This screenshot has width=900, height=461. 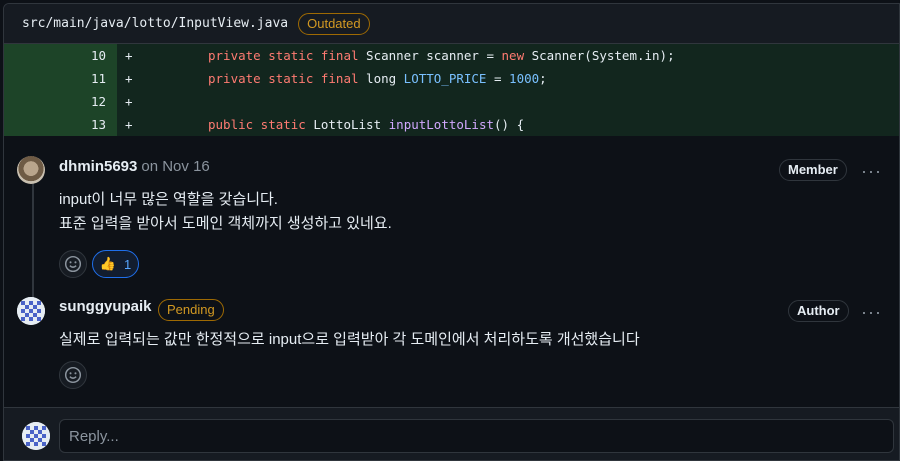 What do you see at coordinates (334, 23) in the screenshot?
I see `outdated-badge: Outdated` at bounding box center [334, 23].